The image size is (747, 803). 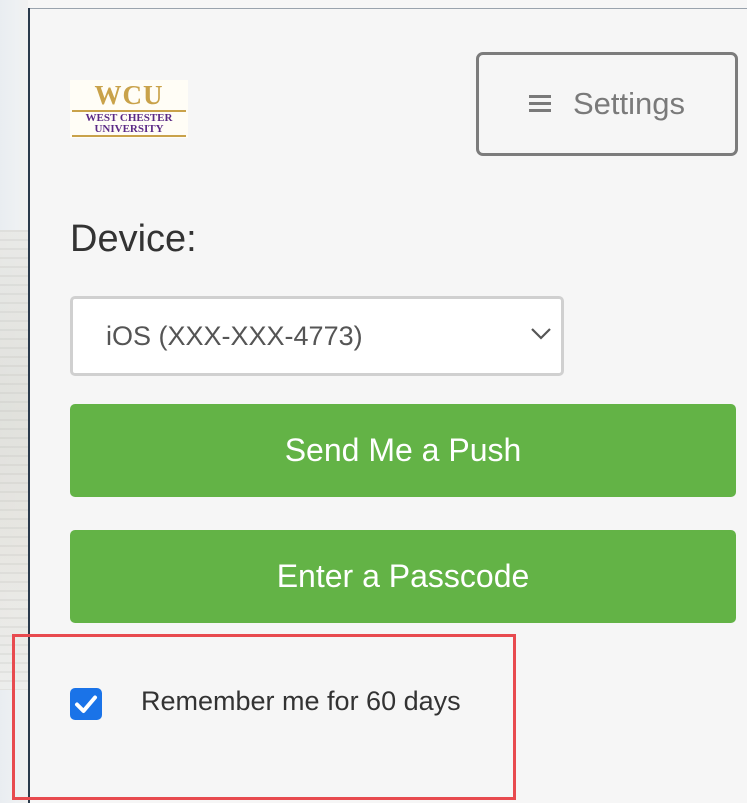 I want to click on device-select: iOS (XXX-XXX-4773), so click(x=317, y=336).